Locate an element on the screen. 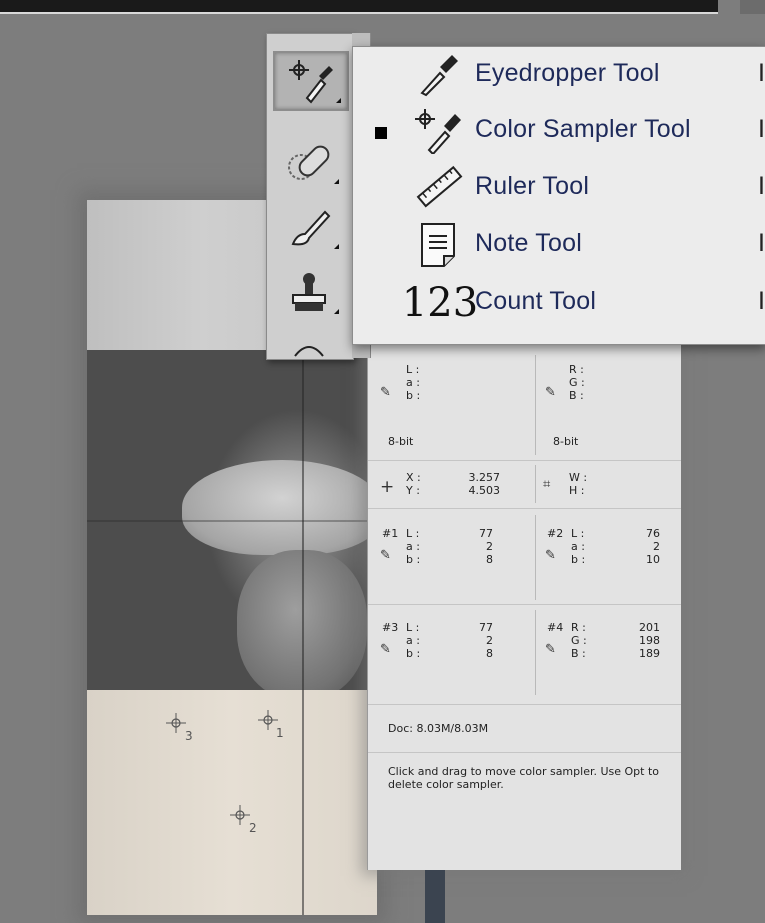  fold-line-vertical is located at coordinates (303, 632).